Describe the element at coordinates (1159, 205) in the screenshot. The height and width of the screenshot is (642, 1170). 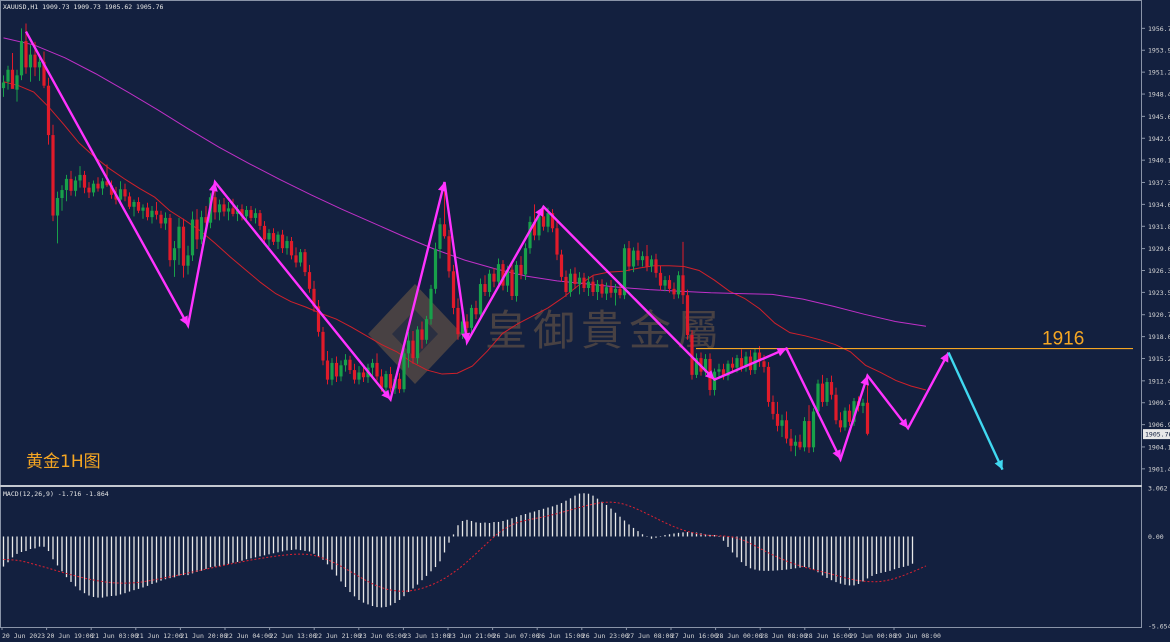
I see `price-tick-label: 1934.60` at that location.